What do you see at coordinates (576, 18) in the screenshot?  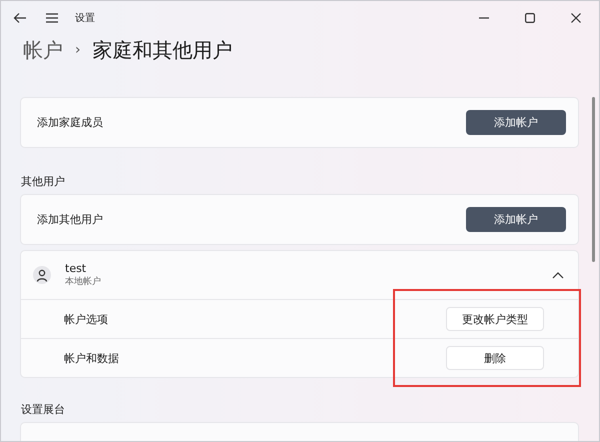 I see `close-icon` at bounding box center [576, 18].